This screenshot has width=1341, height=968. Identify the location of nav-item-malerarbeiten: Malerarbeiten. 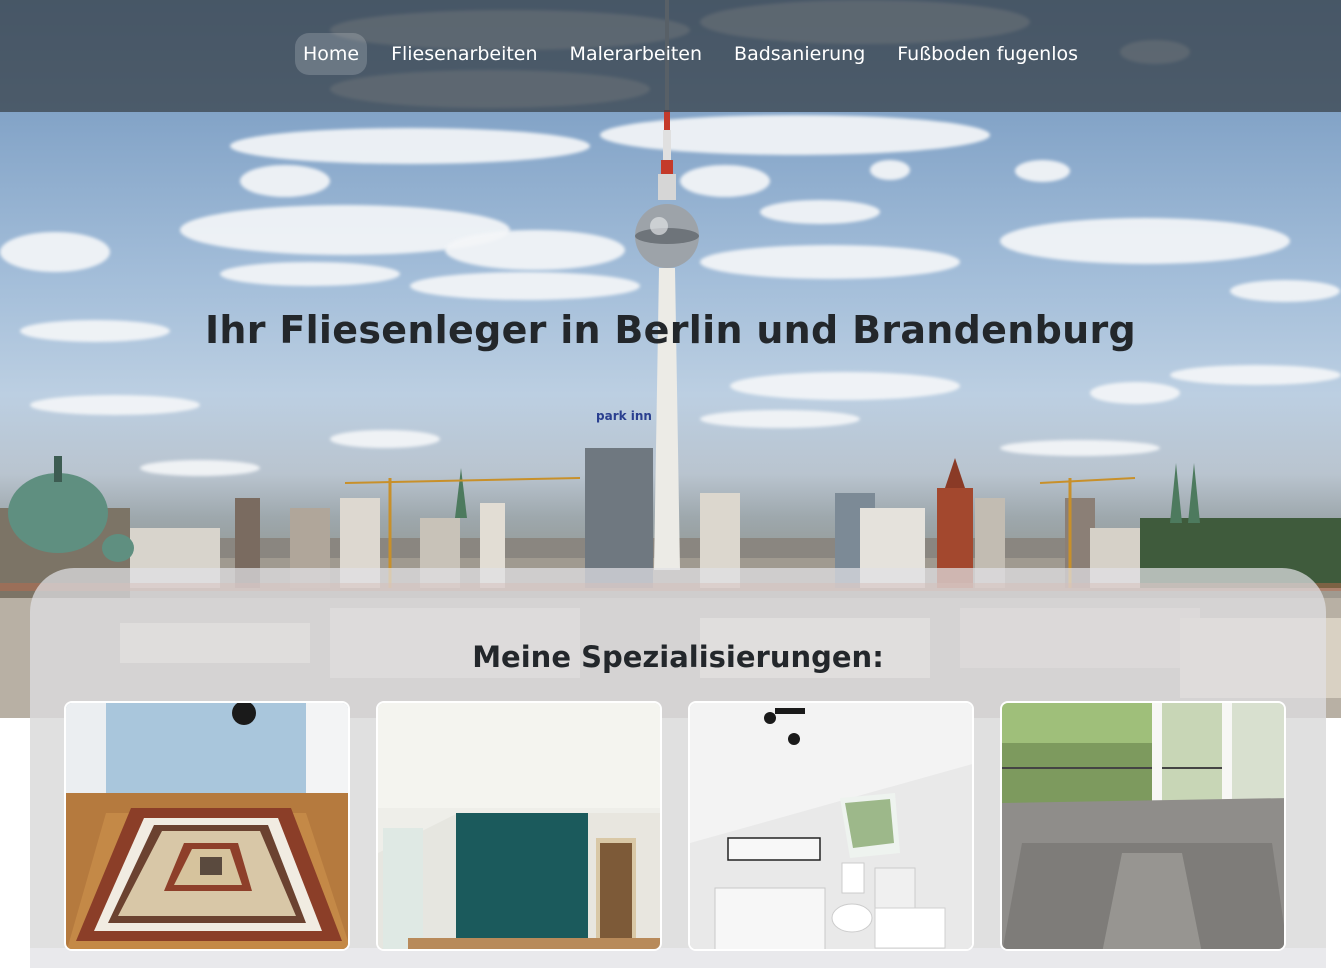
(636, 54).